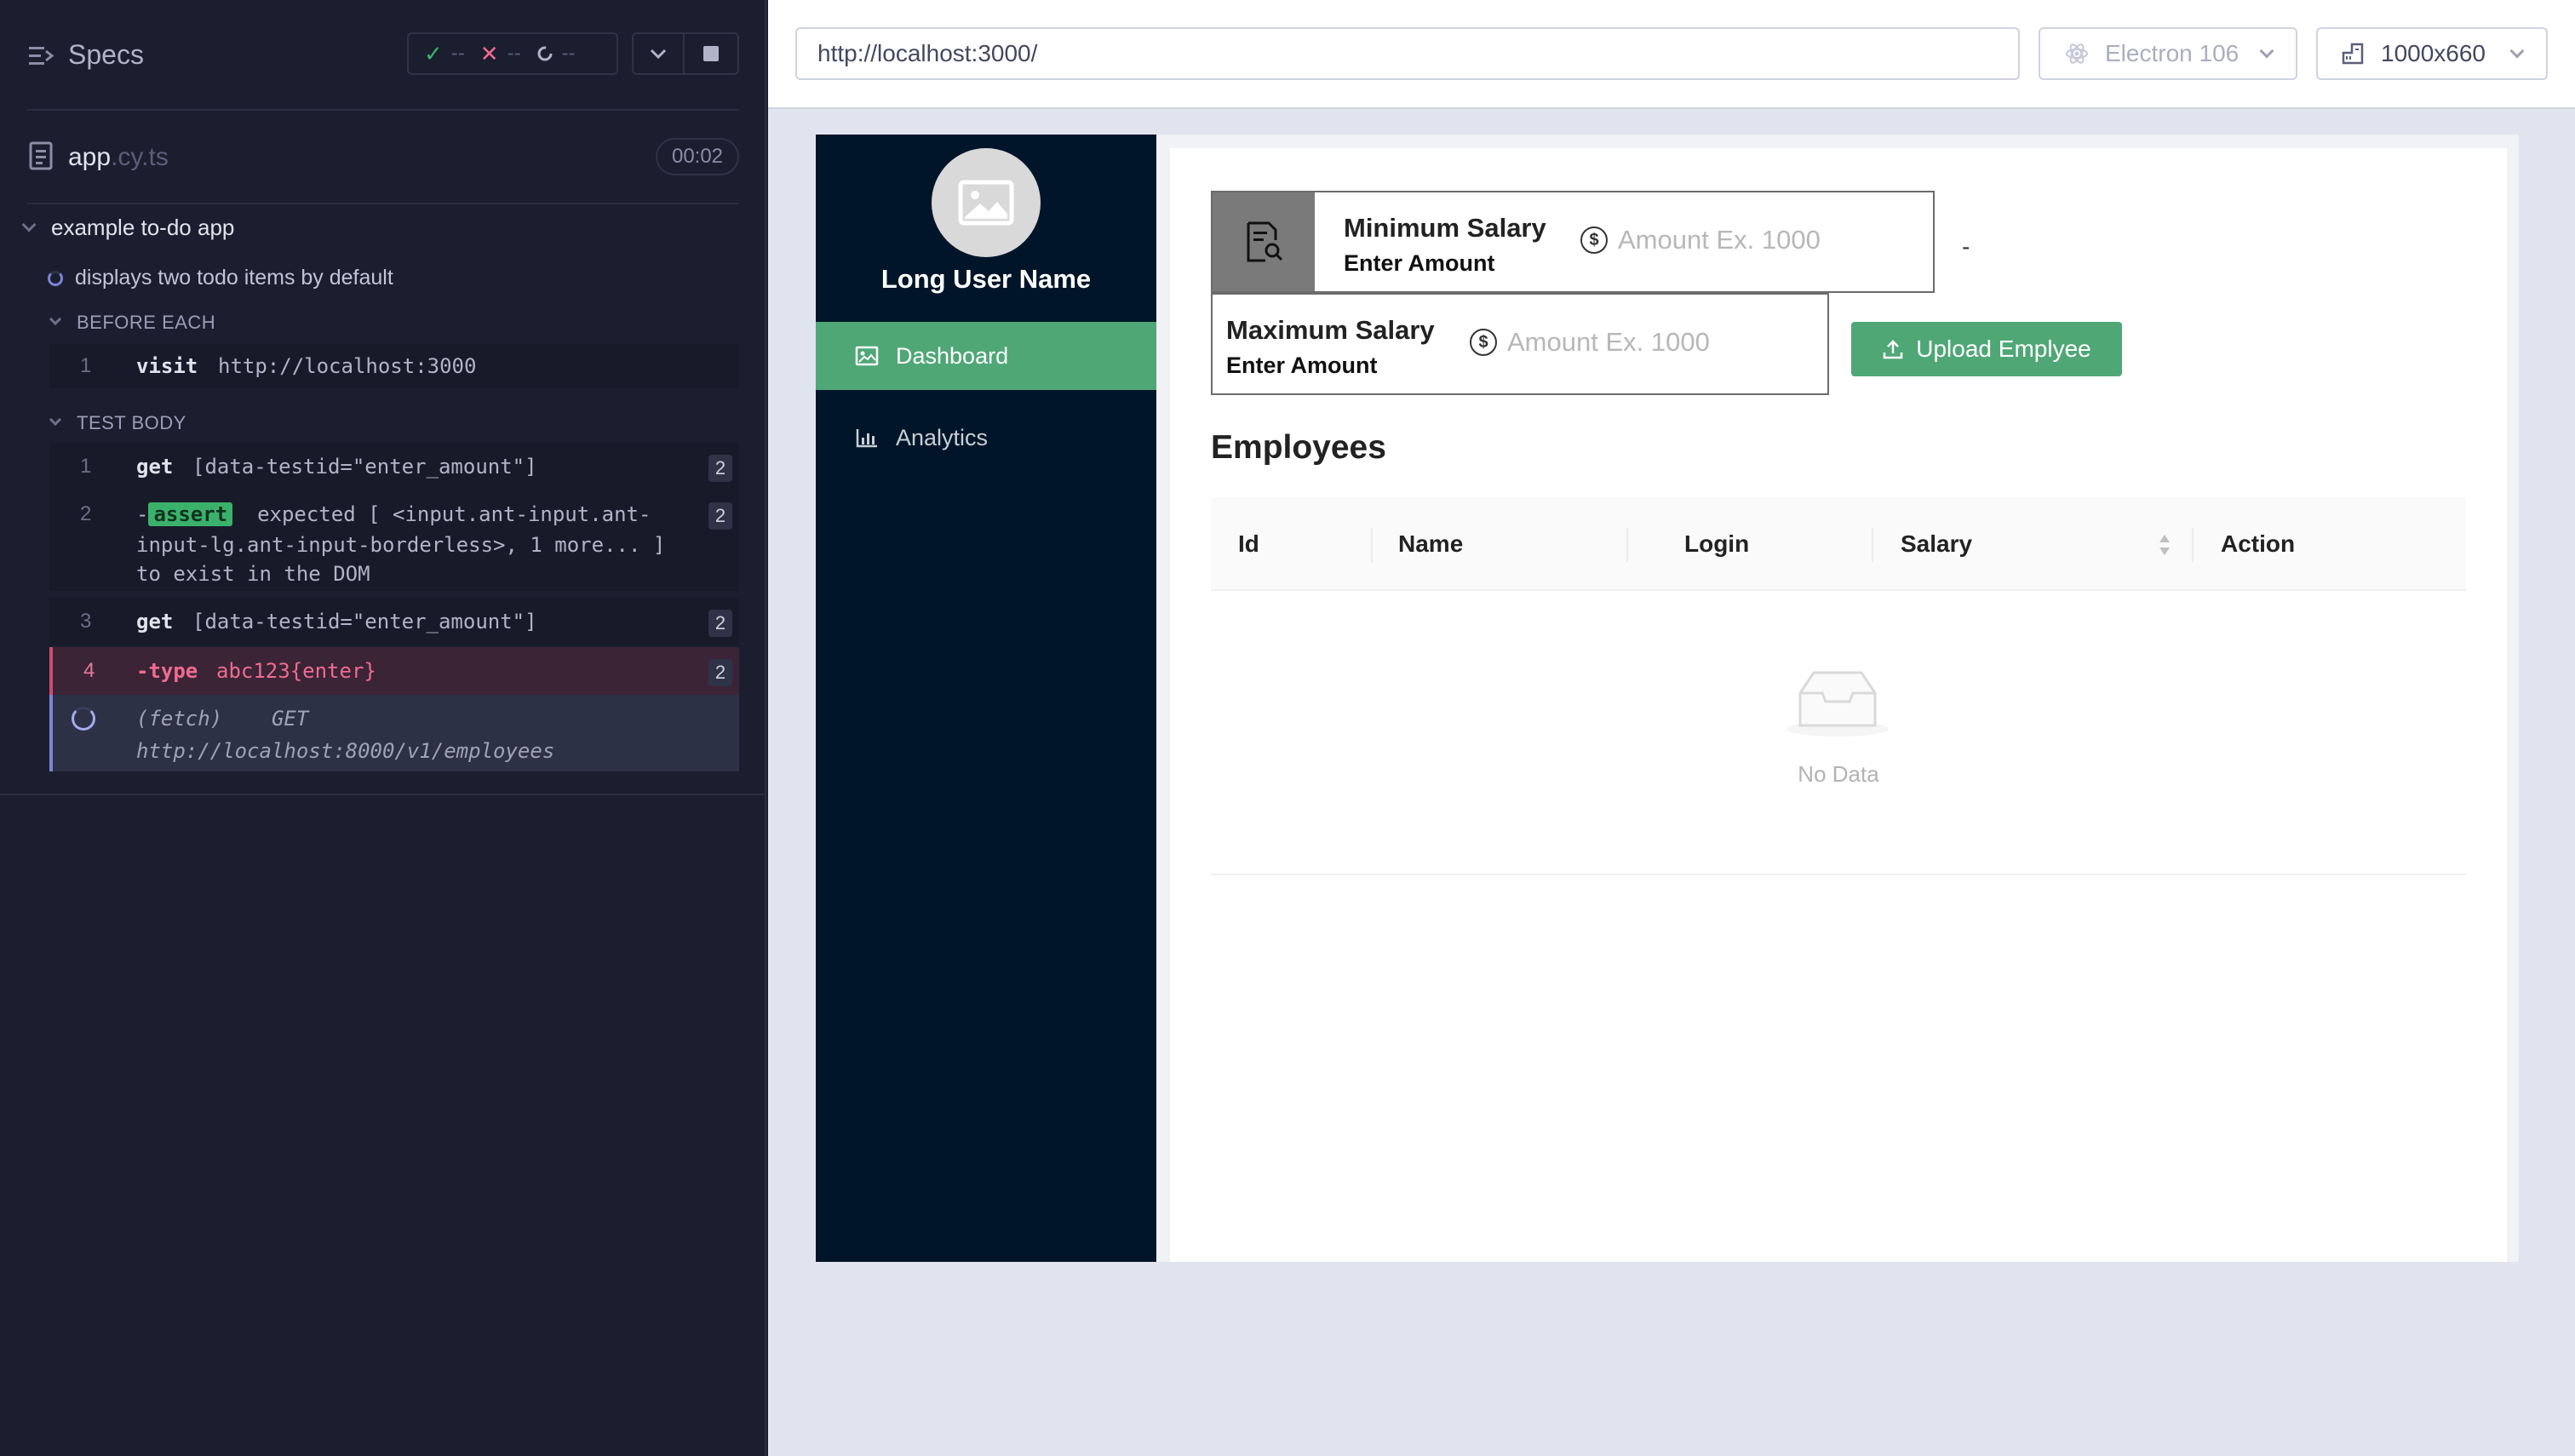  I want to click on command-row: 1 get [data-testid="enter_amount"] 2, so click(394, 467).